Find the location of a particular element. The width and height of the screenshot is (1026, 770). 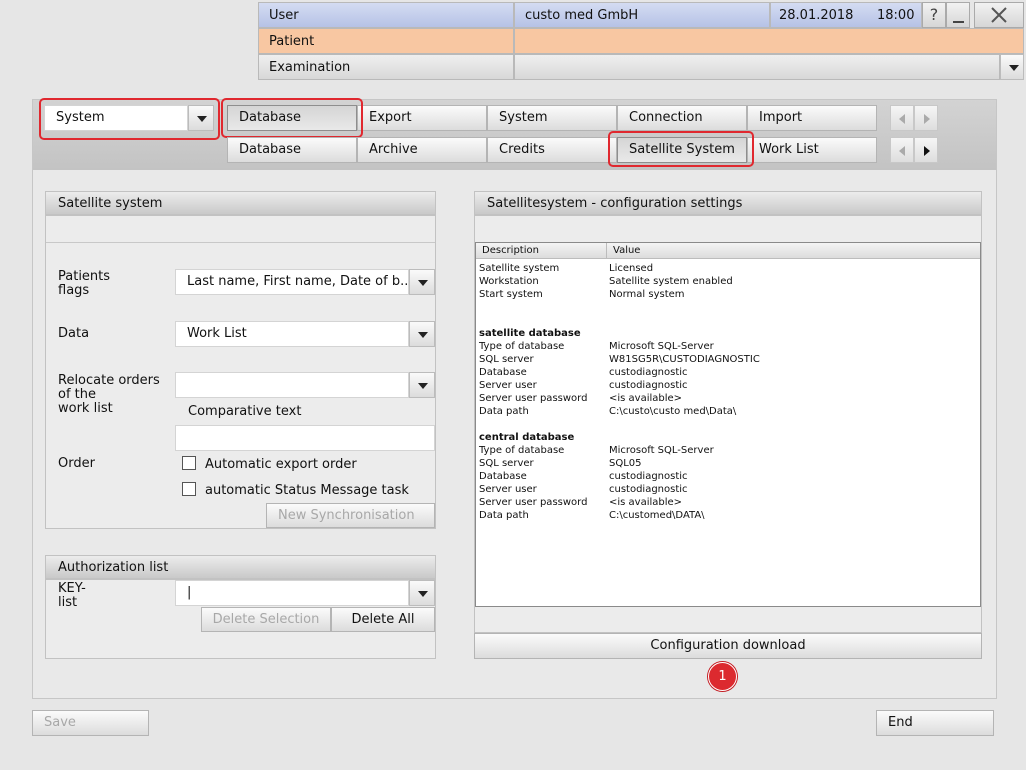

end-button: End is located at coordinates (935, 723).